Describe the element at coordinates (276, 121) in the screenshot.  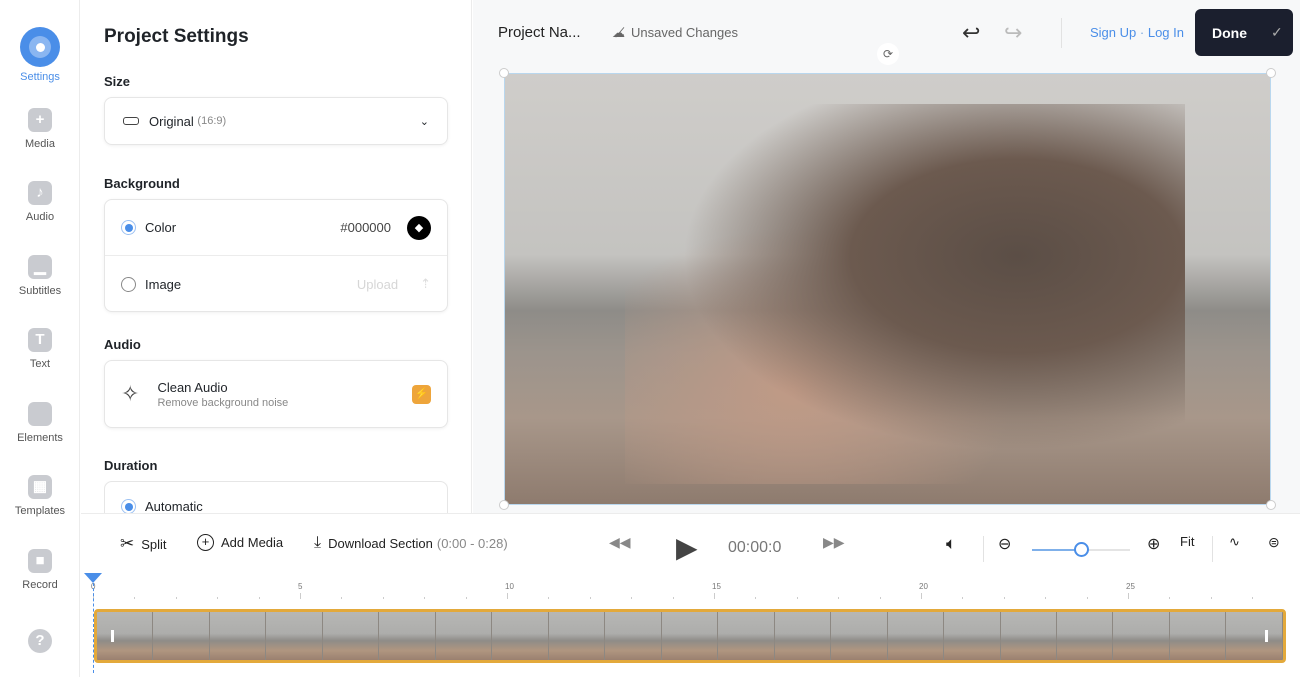
I see `size-dropdown: Original (16:9) ⌄` at that location.